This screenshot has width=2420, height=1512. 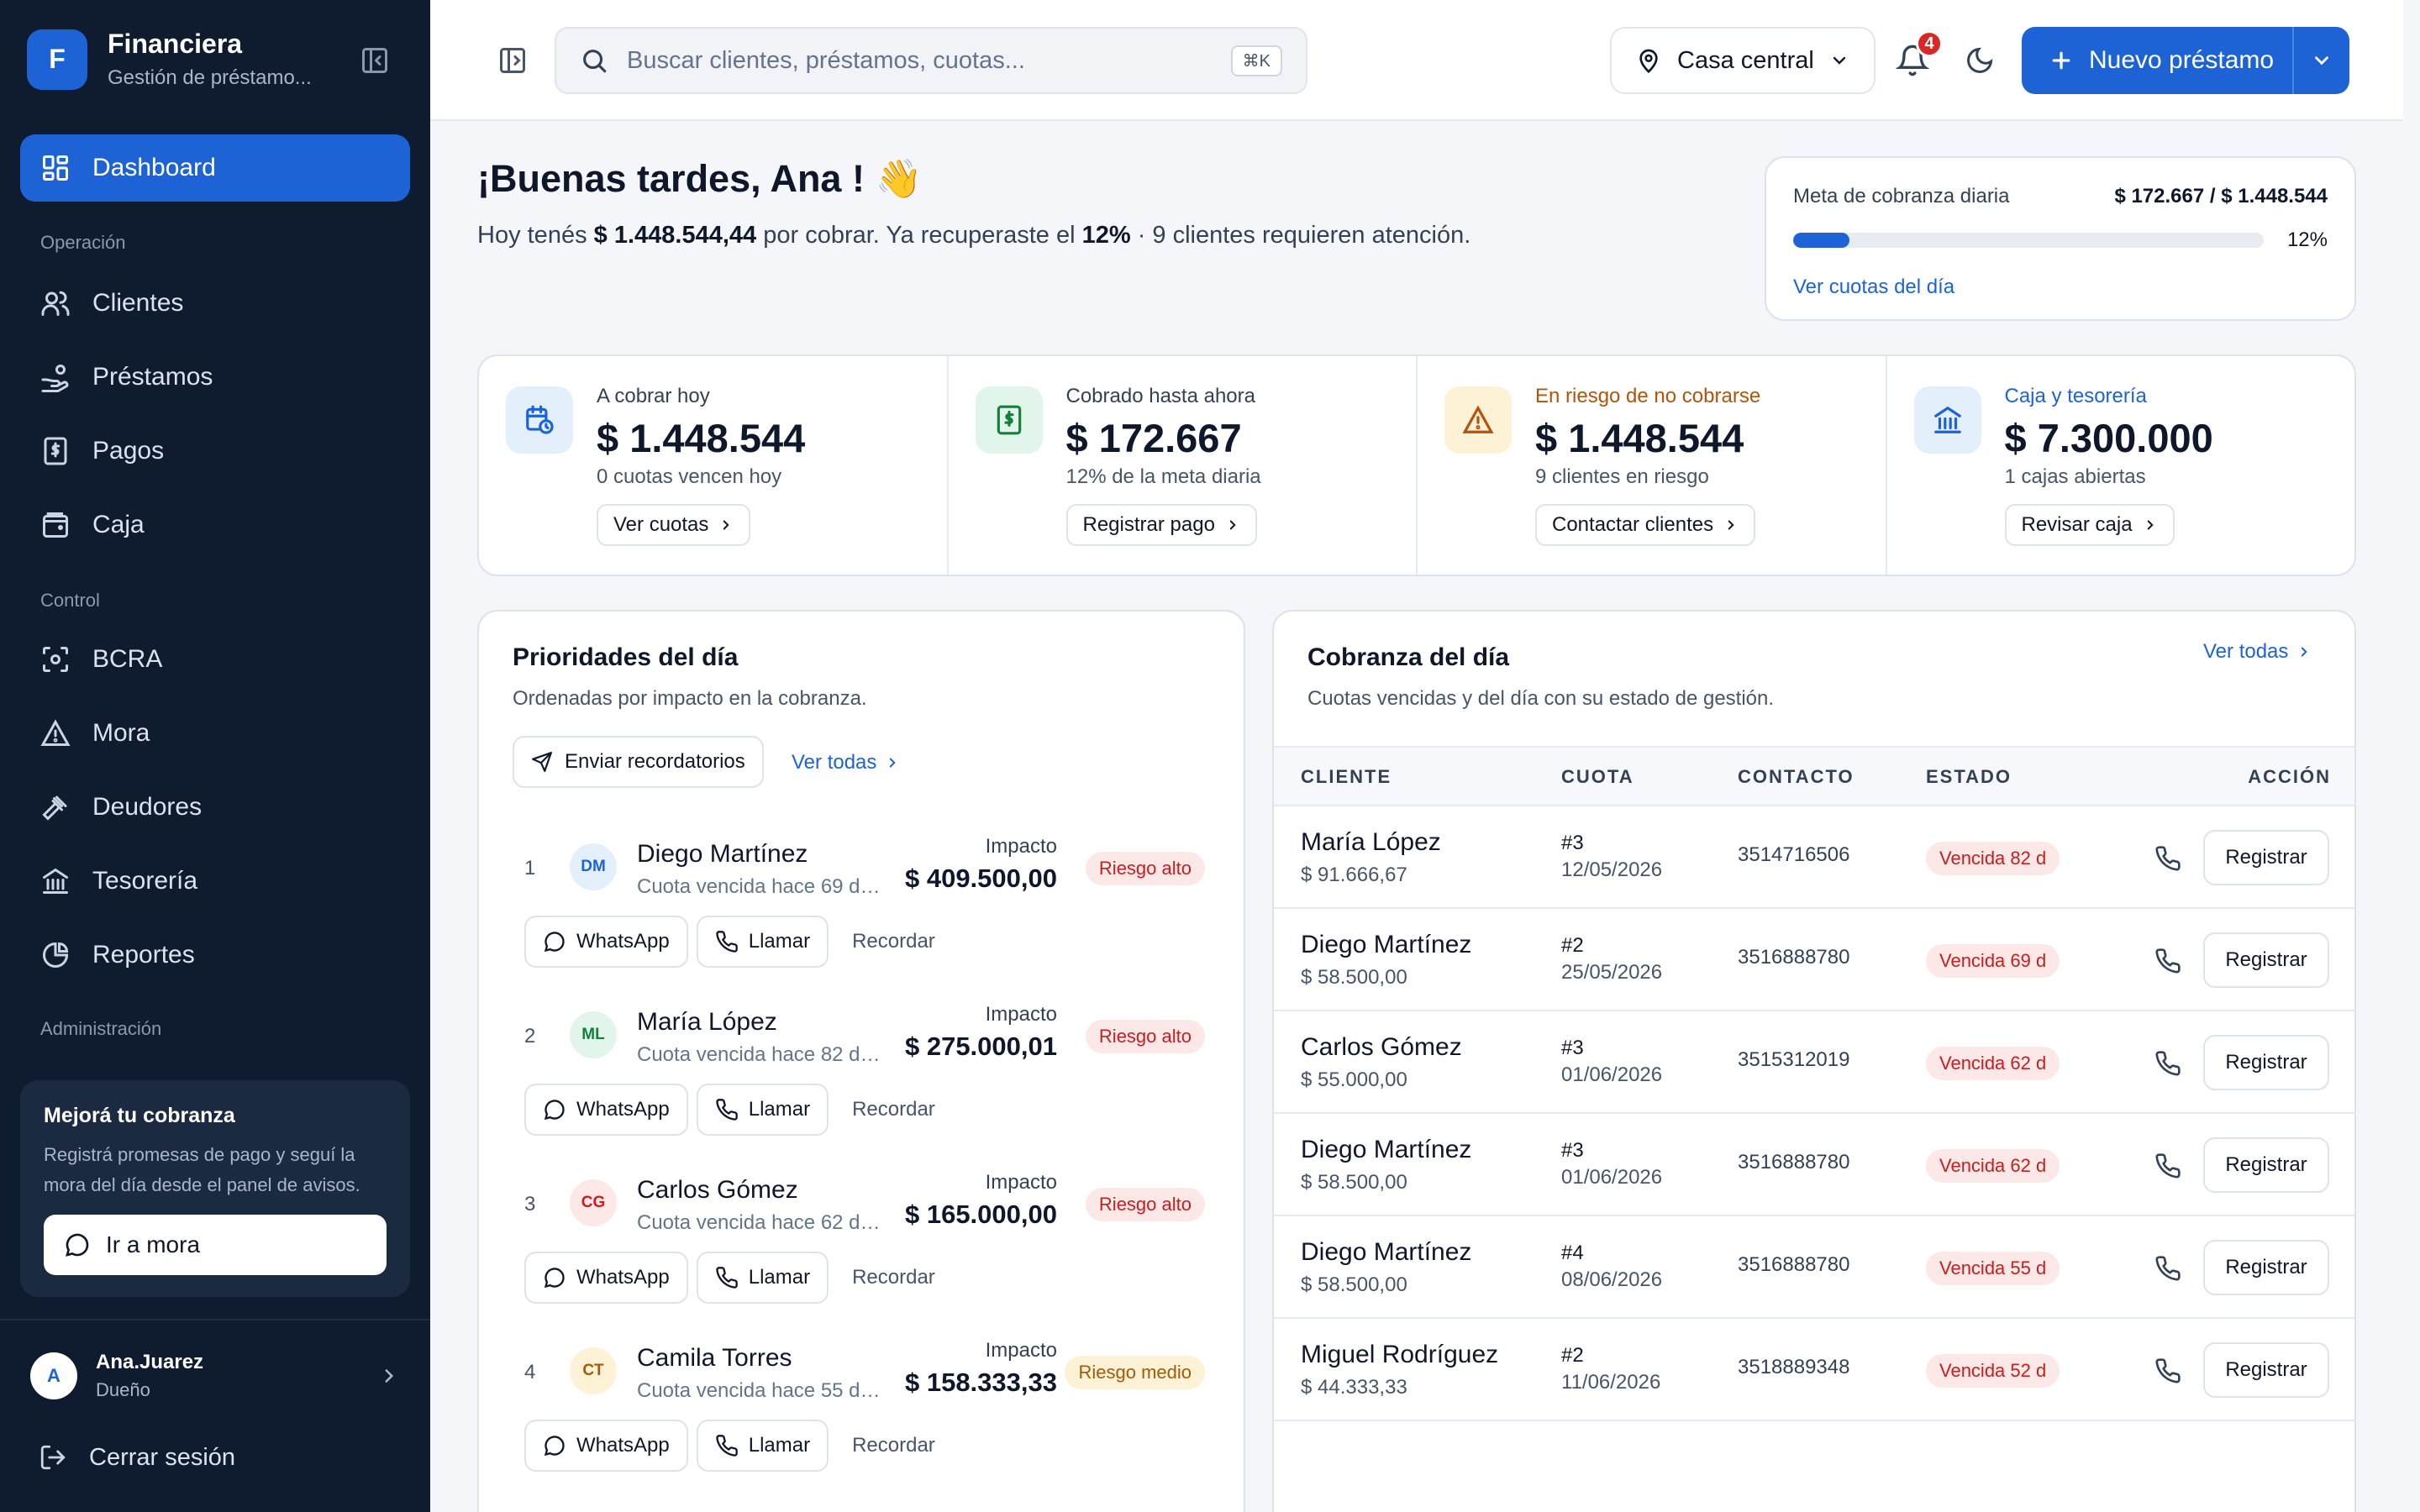 I want to click on new-loan-button: Nuevo préstamo, so click(x=2158, y=60).